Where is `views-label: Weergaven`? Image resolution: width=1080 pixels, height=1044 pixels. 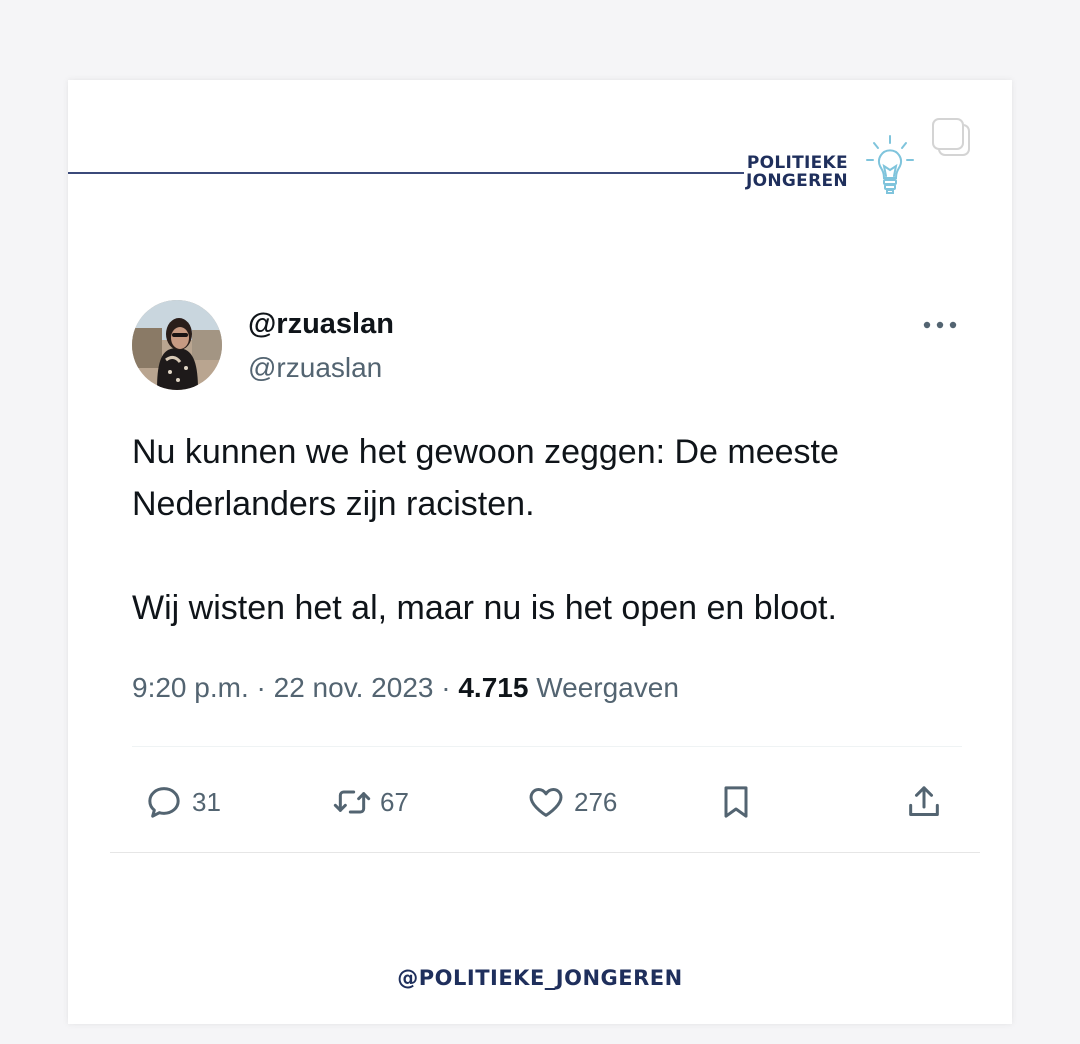
views-label: Weergaven is located at coordinates (607, 687).